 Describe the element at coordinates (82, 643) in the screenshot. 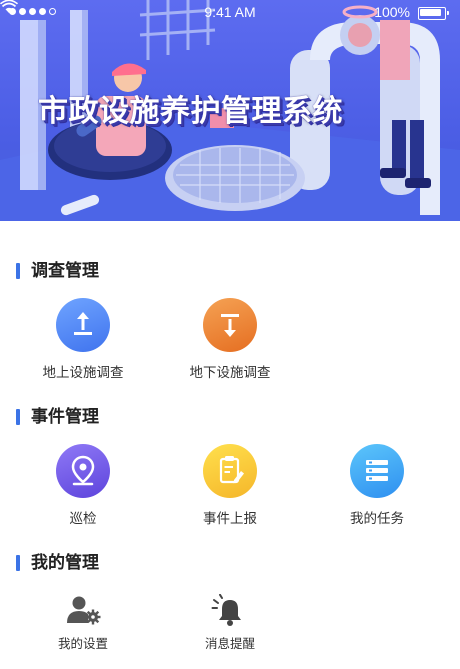

I see `item-label: 我的设置` at that location.